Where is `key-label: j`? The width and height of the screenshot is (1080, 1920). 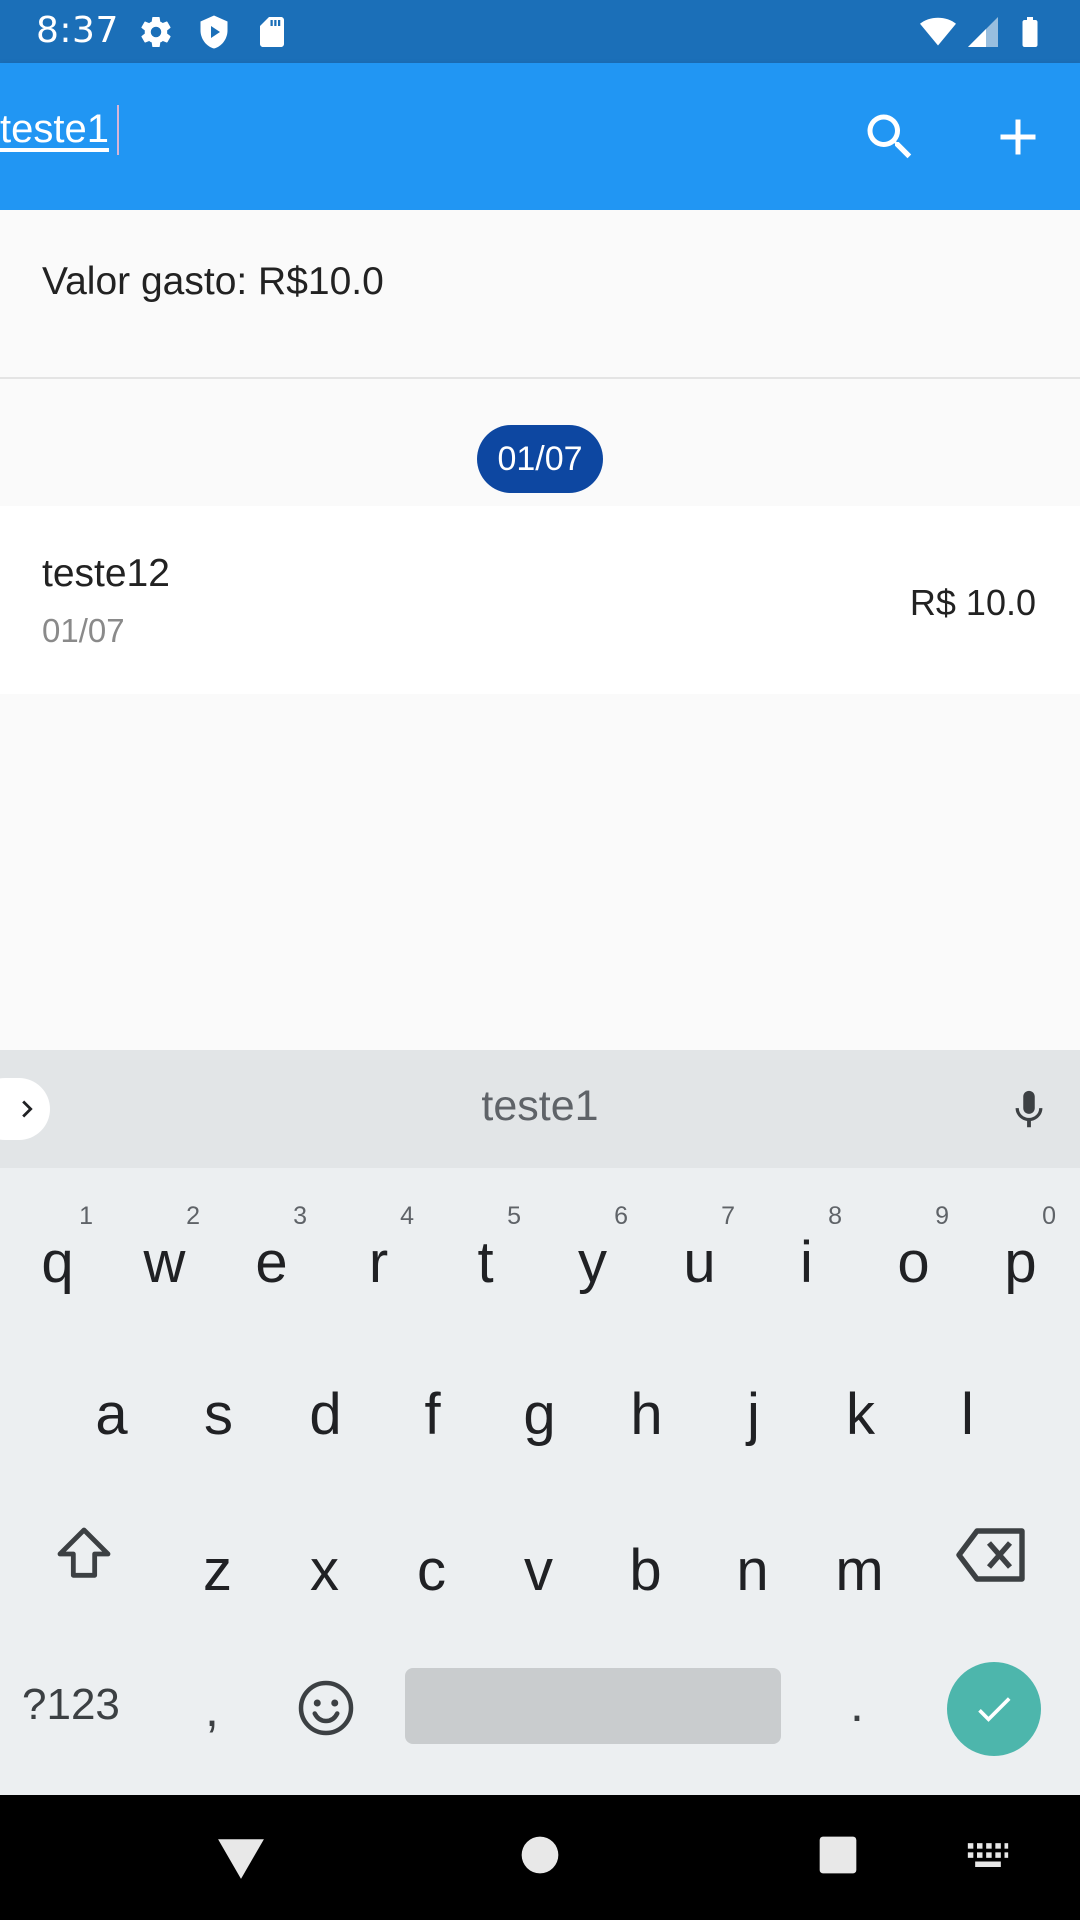 key-label: j is located at coordinates (753, 1414).